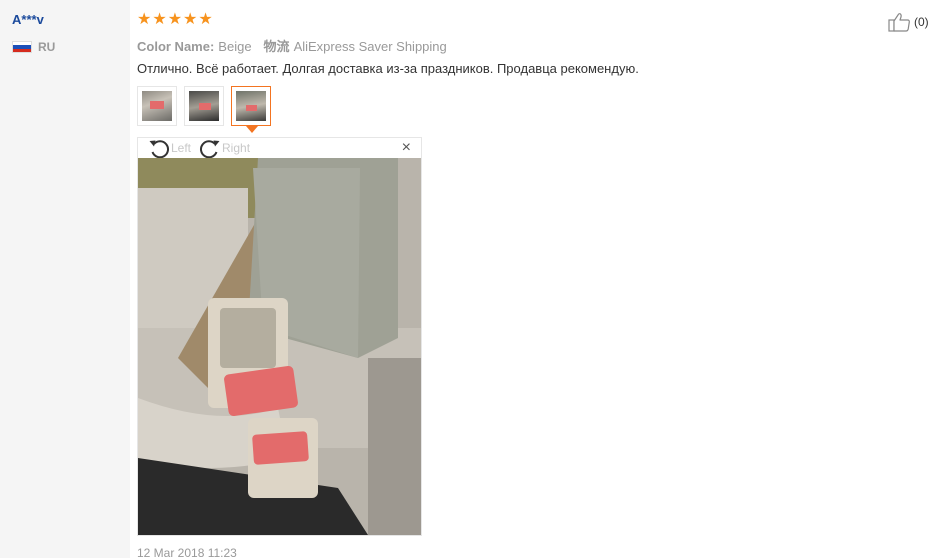 The image size is (937, 560). Describe the element at coordinates (159, 149) in the screenshot. I see `rotate-left-icon` at that location.